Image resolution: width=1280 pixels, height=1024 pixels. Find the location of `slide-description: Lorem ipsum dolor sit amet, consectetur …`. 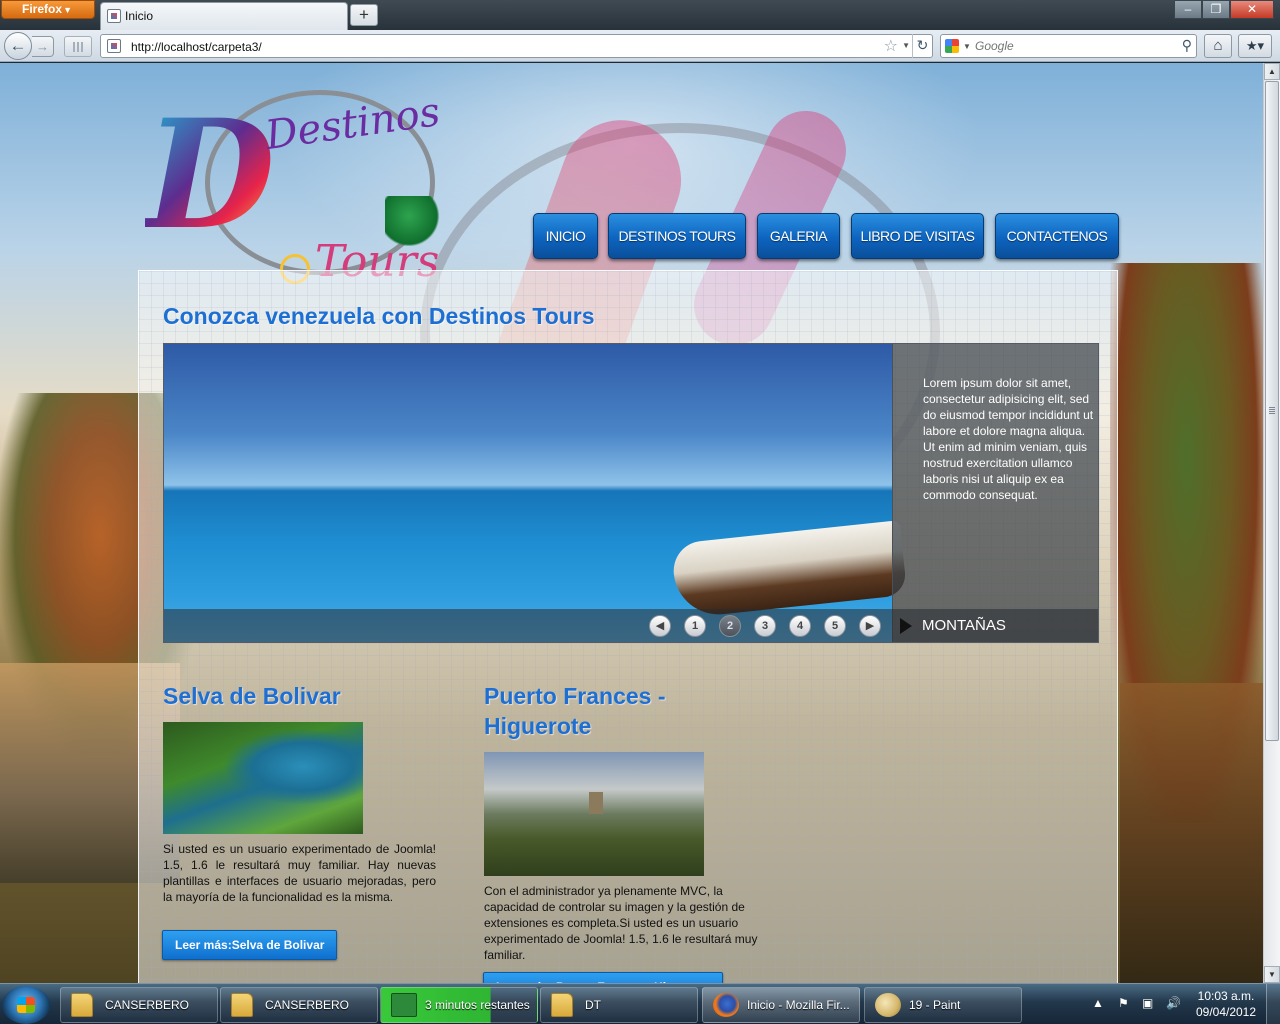

slide-description: Lorem ipsum dolor sit amet, consectetur … is located at coordinates (1008, 439).